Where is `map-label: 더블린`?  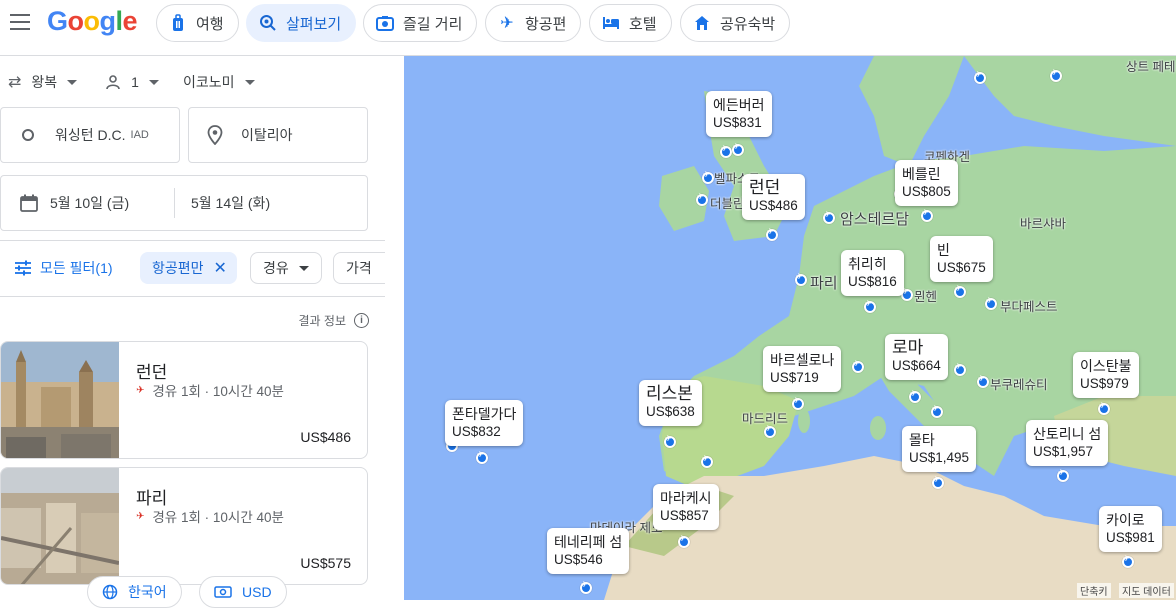 map-label: 더블린 is located at coordinates (727, 204).